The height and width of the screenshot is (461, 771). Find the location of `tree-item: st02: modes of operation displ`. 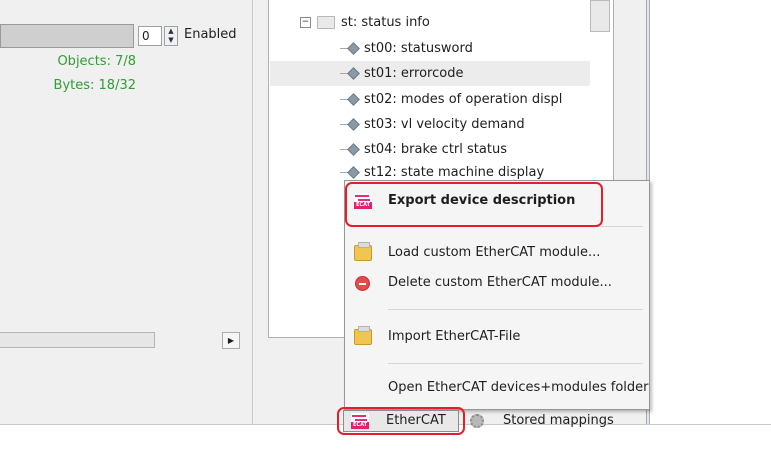

tree-item: st02: modes of operation displ is located at coordinates (490, 99).